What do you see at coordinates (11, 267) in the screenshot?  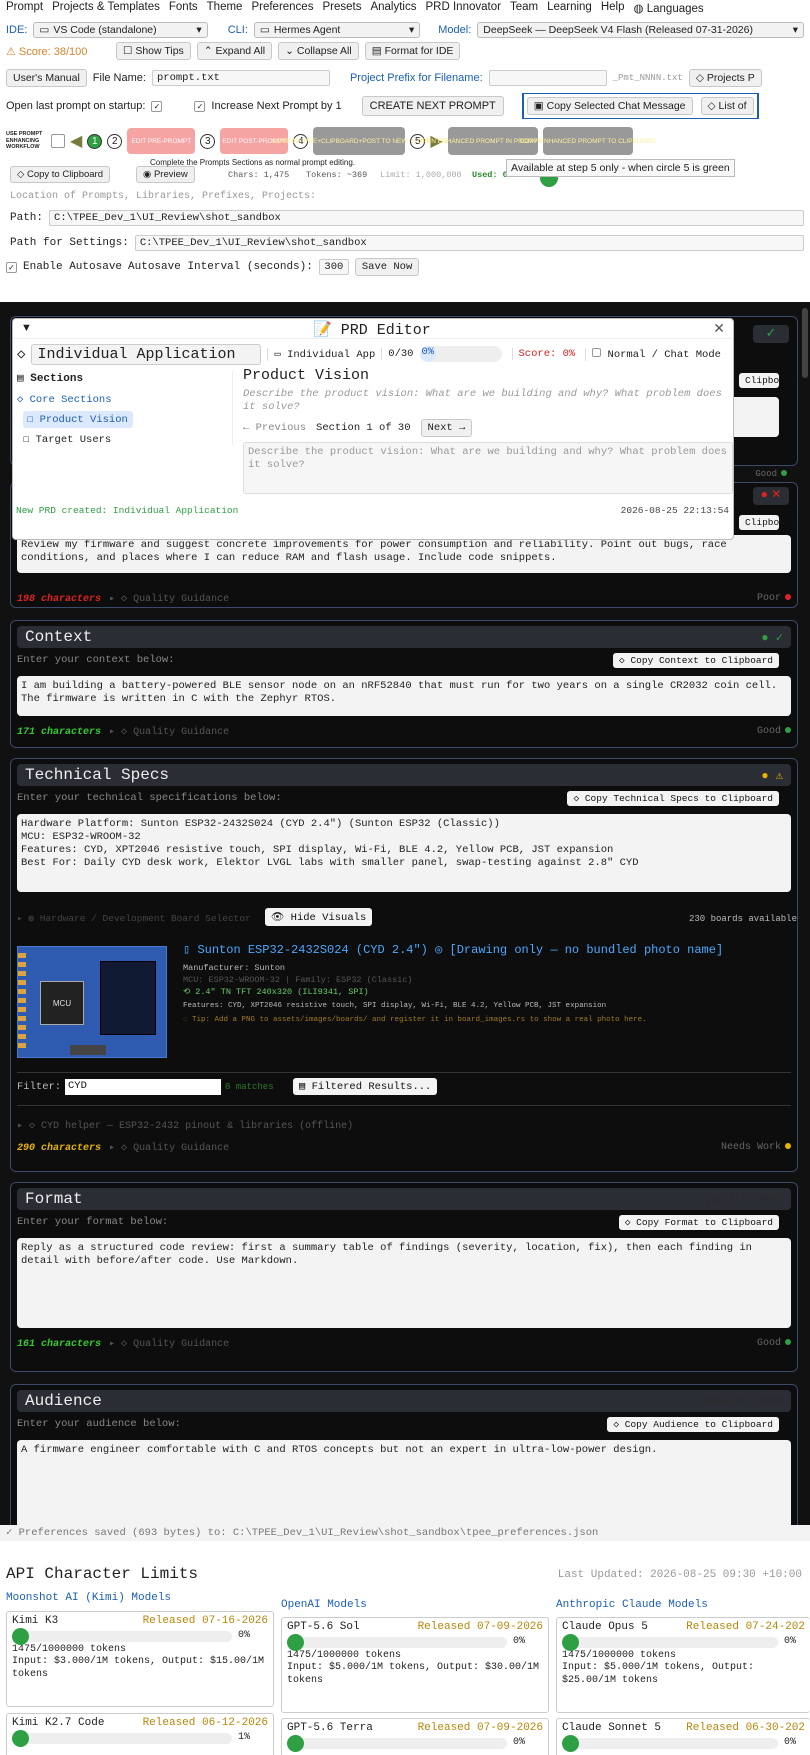 I see `autosave-checkbox: ✓` at bounding box center [11, 267].